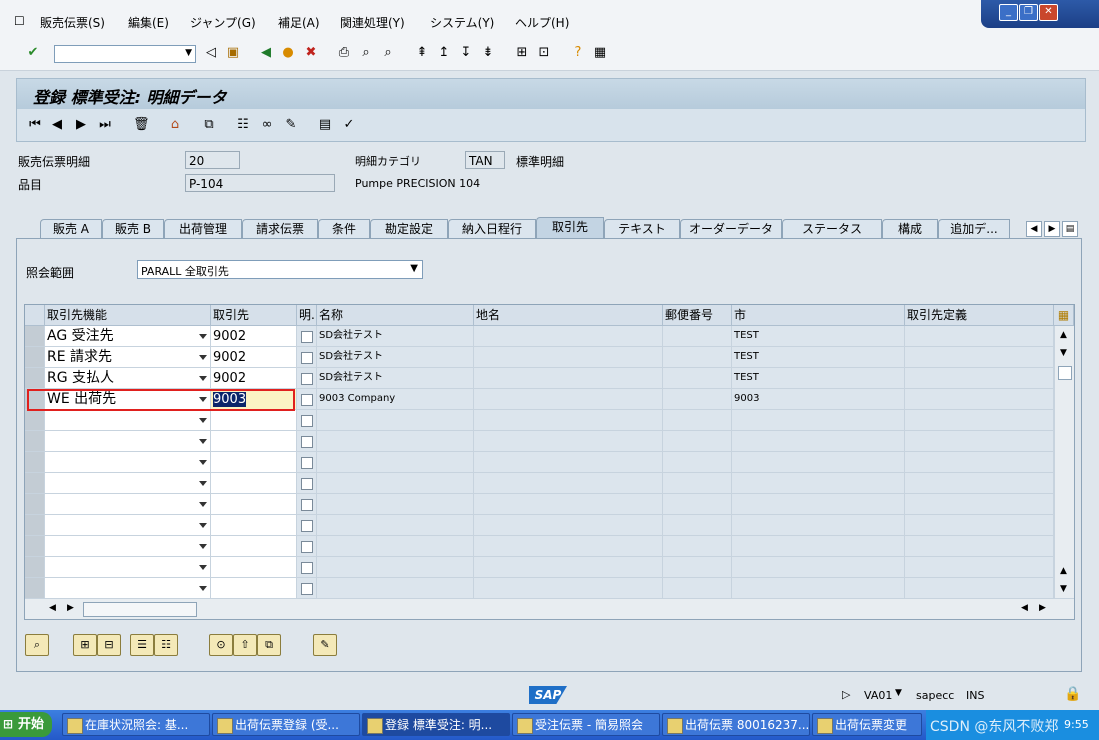 This screenshot has width=1099, height=740. What do you see at coordinates (1048, 12) in the screenshot?
I see `close-button: ✕` at bounding box center [1048, 12].